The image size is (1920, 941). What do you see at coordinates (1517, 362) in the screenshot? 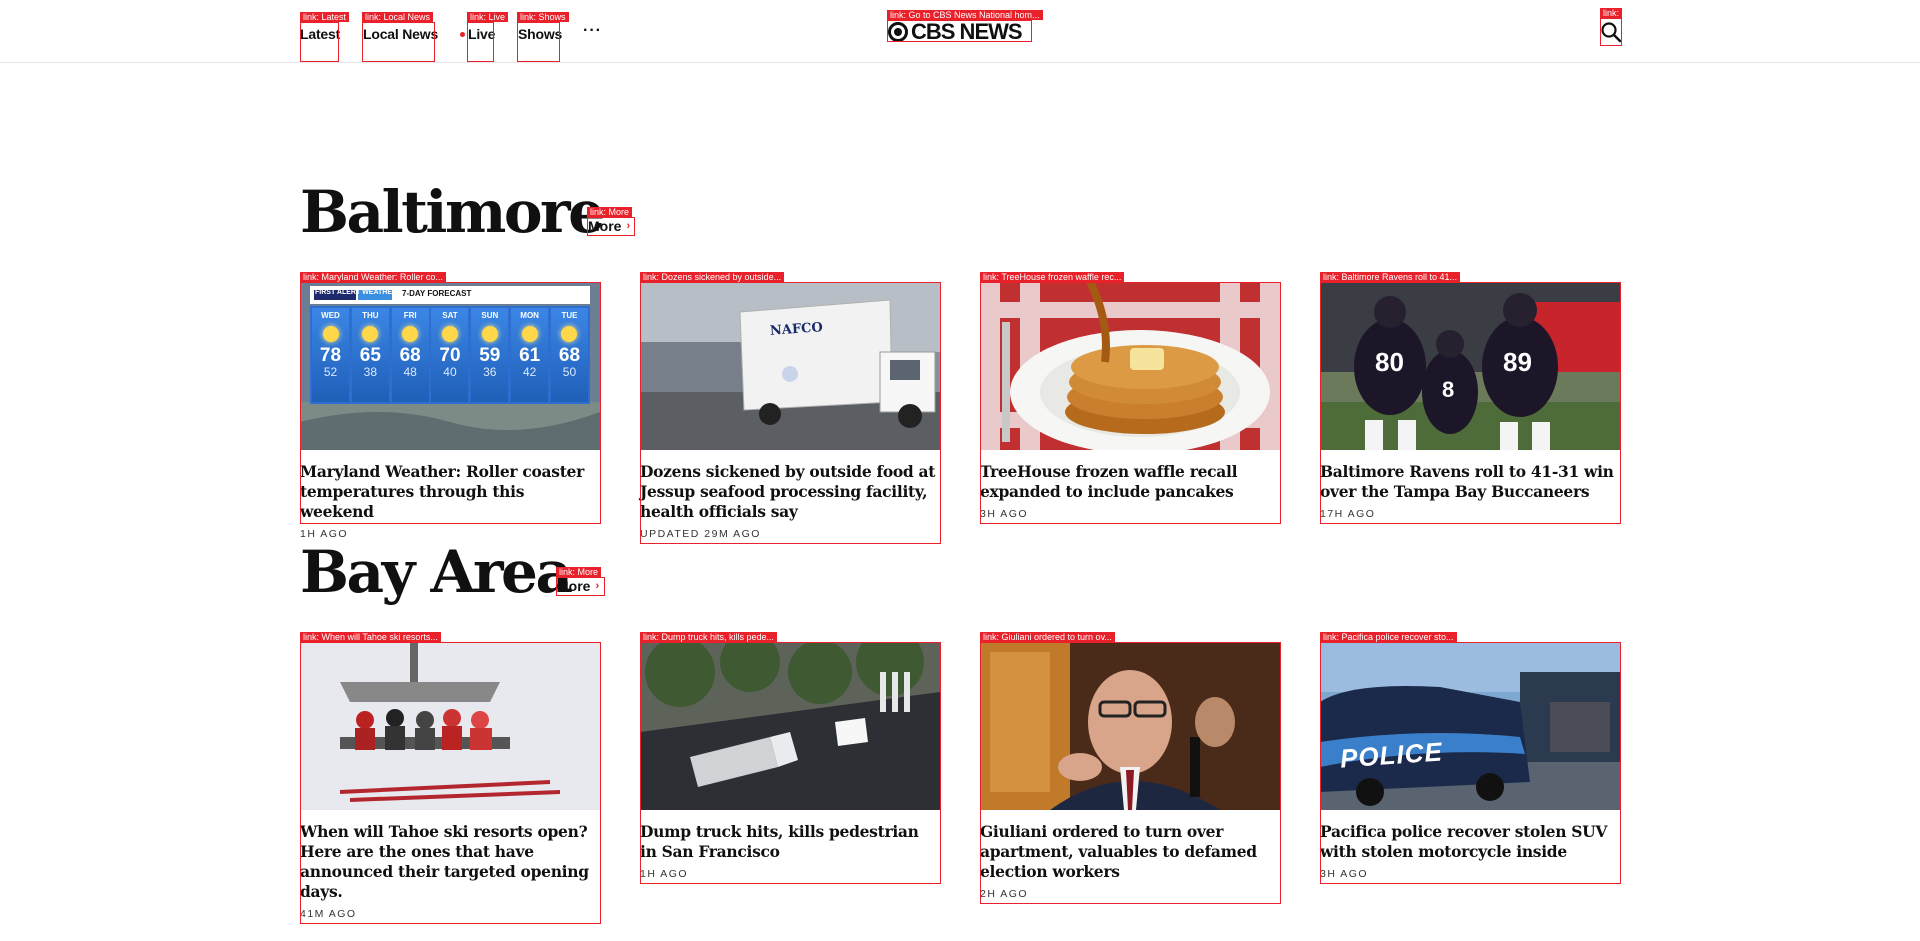
I see `jersey-number: 89` at bounding box center [1517, 362].